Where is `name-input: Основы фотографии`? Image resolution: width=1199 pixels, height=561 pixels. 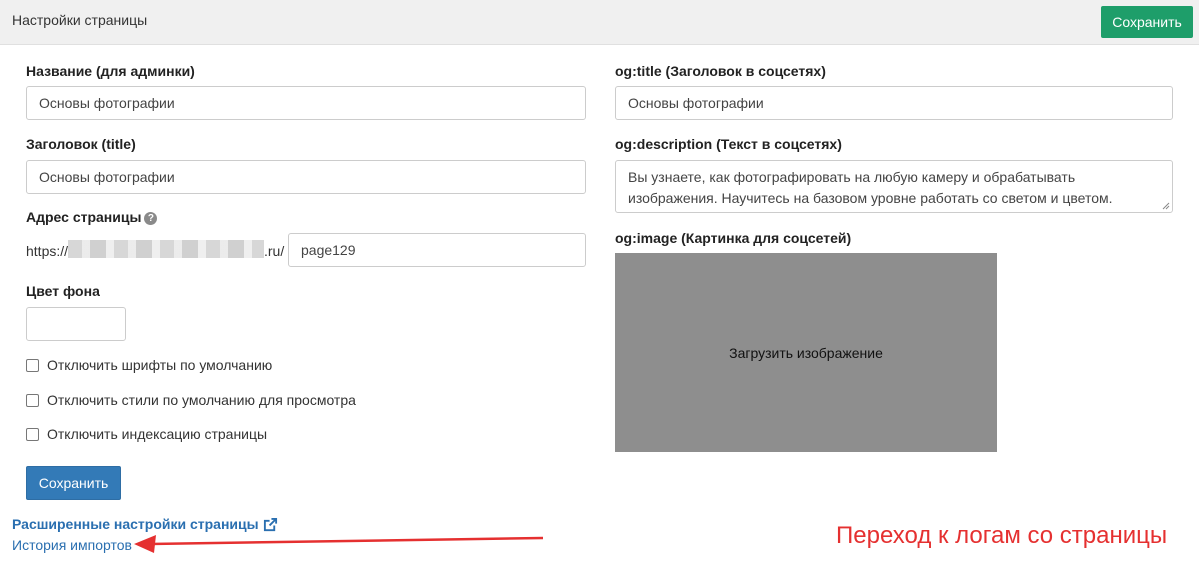
name-input: Основы фотографии is located at coordinates (306, 103).